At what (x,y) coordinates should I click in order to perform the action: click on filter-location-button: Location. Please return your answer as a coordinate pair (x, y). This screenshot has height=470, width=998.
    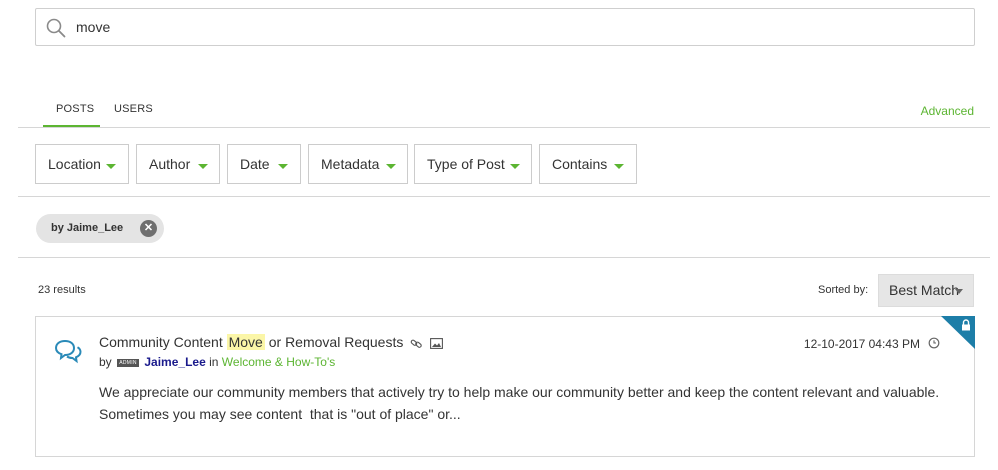
    Looking at the image, I should click on (82, 164).